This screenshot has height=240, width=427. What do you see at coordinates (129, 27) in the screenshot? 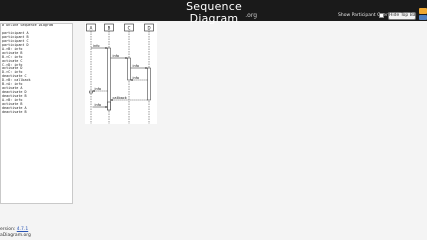
I see `participant-label: C` at bounding box center [129, 27].